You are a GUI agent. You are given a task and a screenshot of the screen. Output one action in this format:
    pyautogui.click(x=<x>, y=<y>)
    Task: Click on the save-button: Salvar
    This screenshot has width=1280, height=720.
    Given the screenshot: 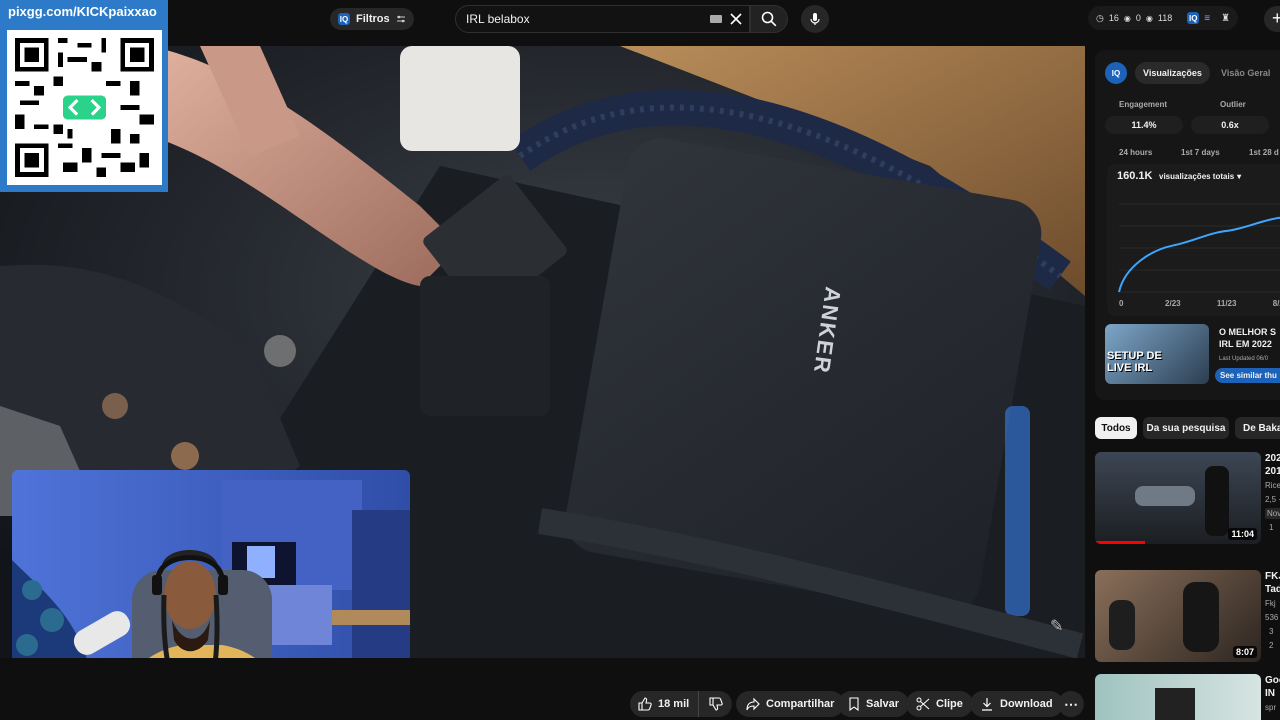 What is the action you would take?
    pyautogui.click(x=874, y=704)
    